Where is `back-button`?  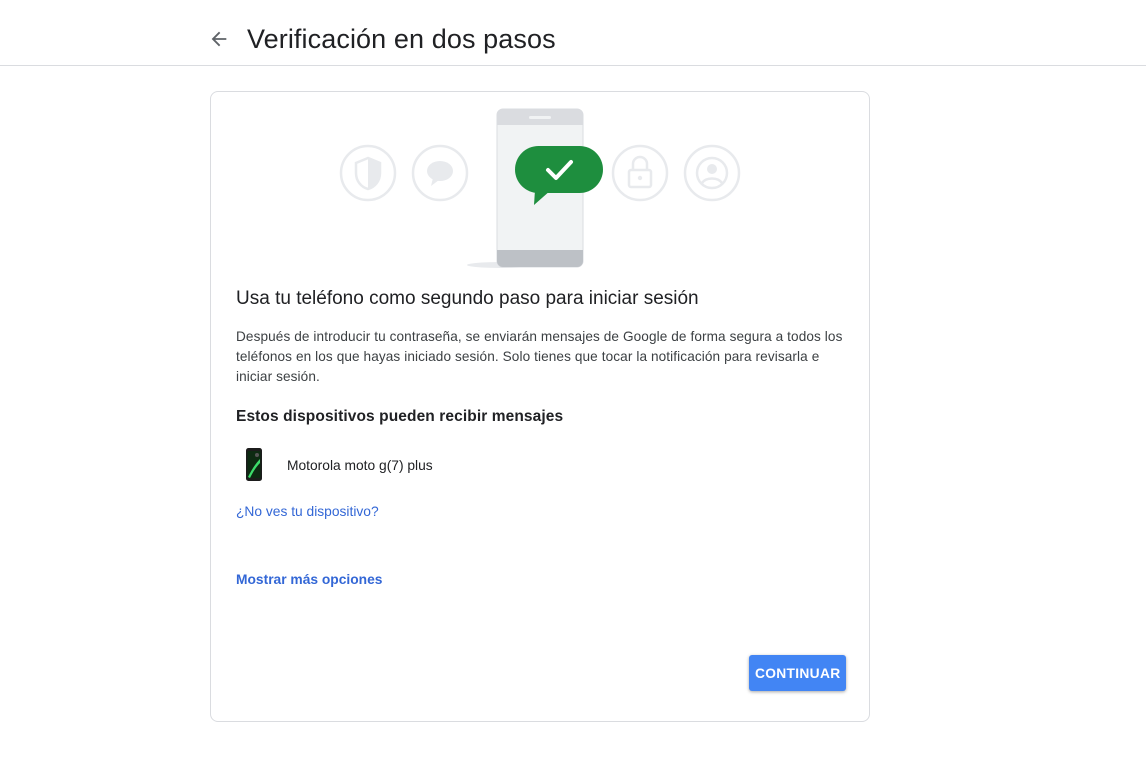 back-button is located at coordinates (219, 39).